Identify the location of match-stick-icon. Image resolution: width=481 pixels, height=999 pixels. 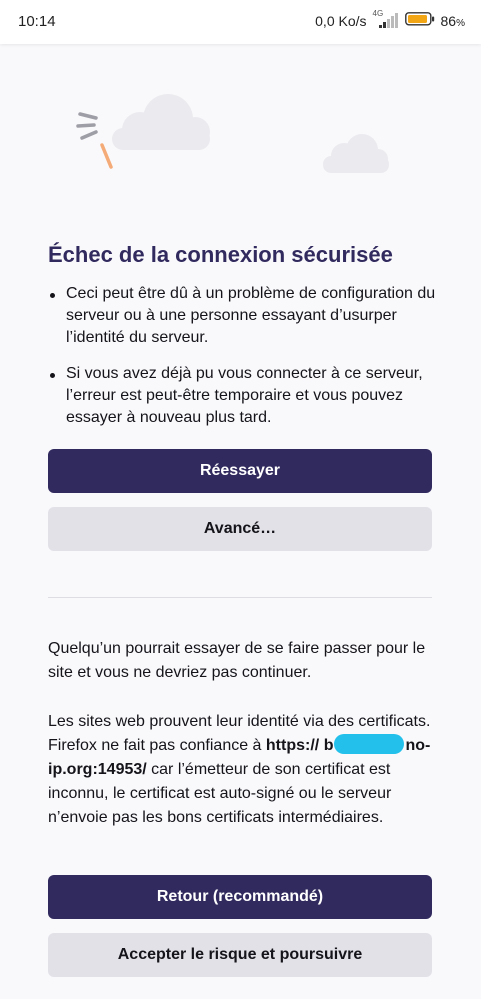
(106, 156).